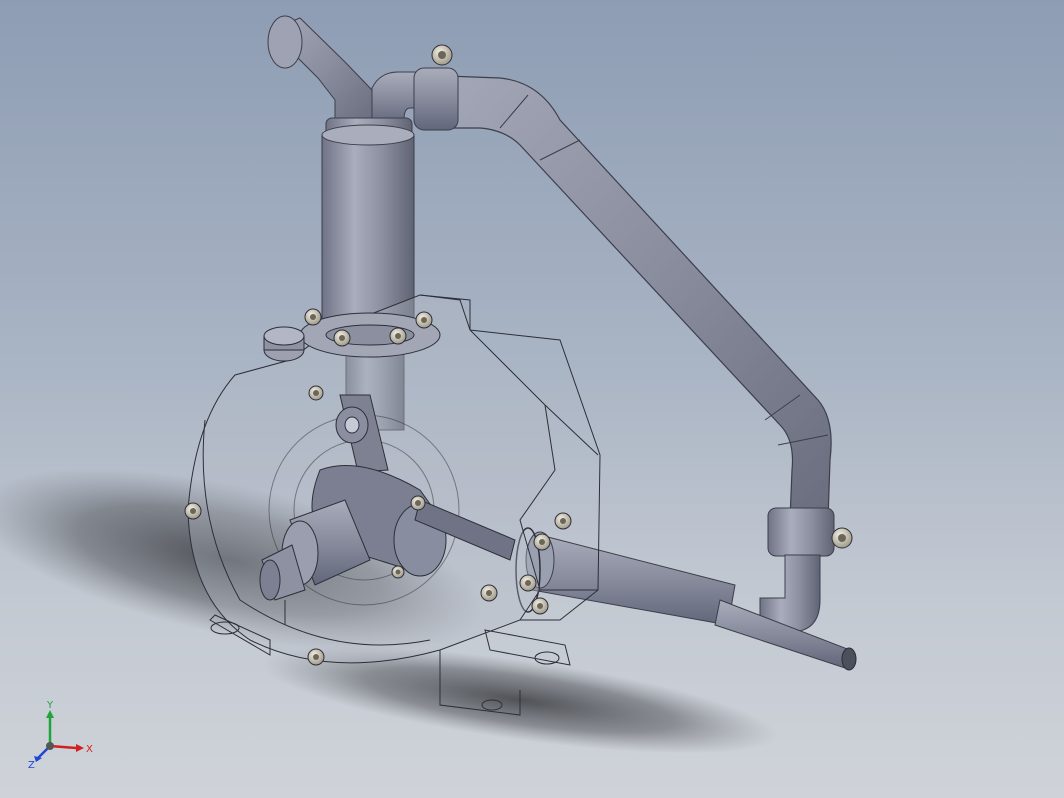 This screenshot has width=1064, height=798. I want to click on triad-z-label: Z, so click(31, 765).